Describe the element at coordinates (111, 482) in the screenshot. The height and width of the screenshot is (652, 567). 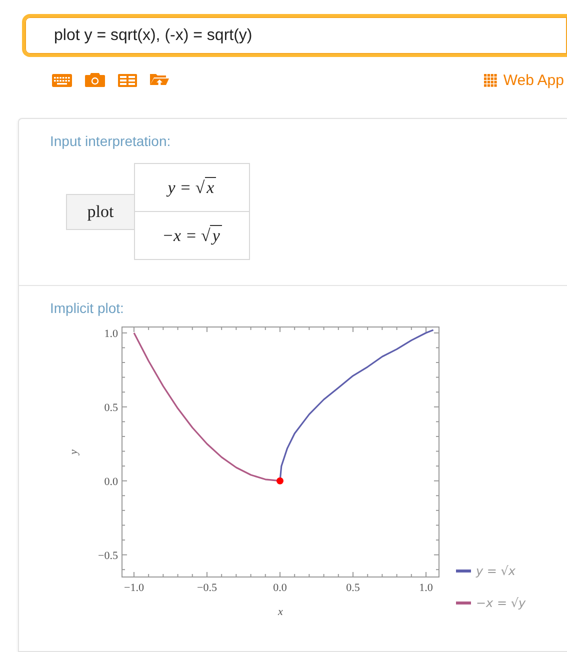
I see `y-tick-label: 0.0` at that location.